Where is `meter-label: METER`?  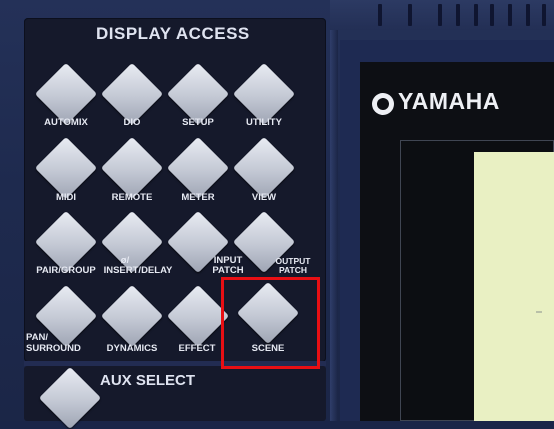 meter-label: METER is located at coordinates (198, 197).